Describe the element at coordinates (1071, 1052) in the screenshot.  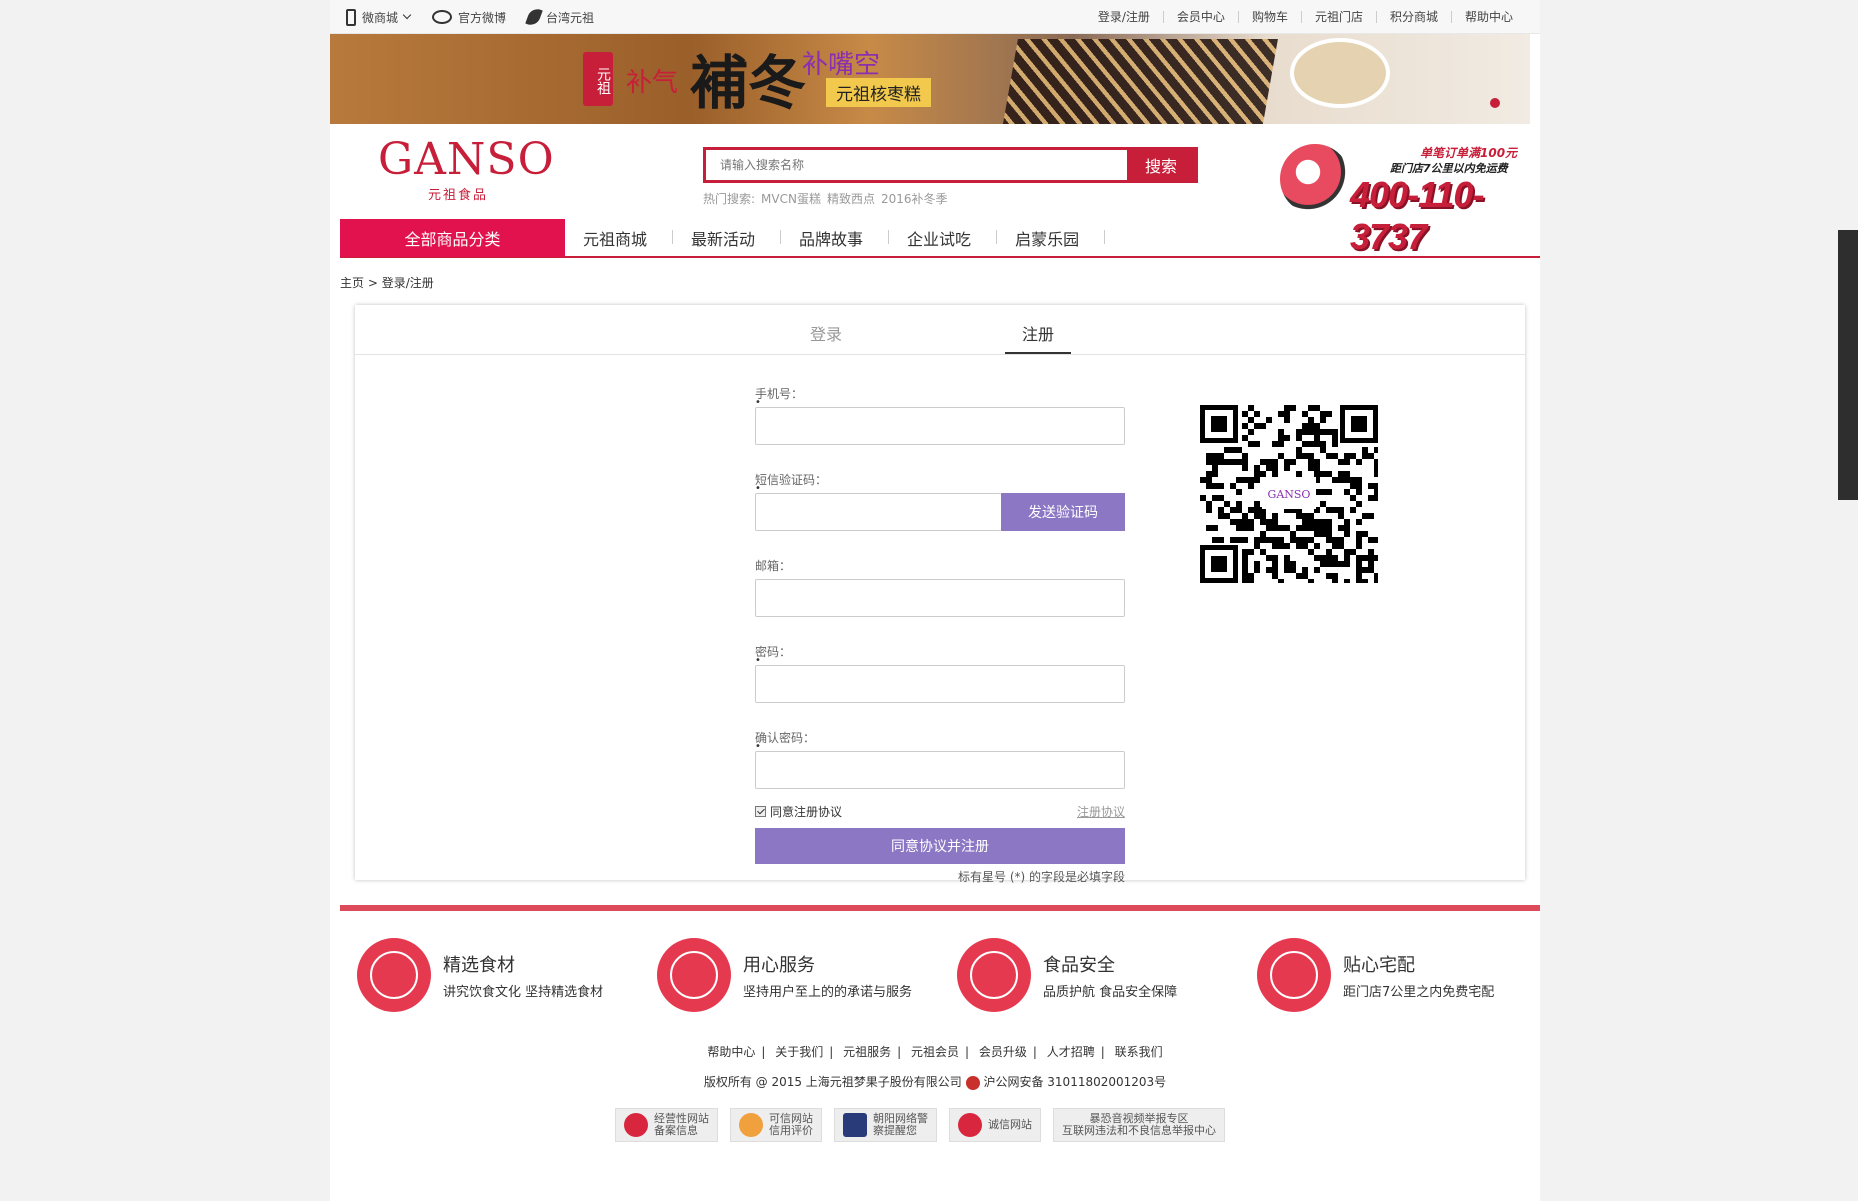
I see `footer-link: 人才招聘` at that location.